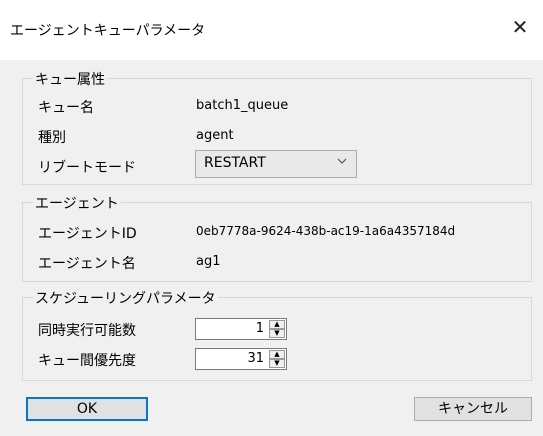 This screenshot has height=436, width=543. Describe the element at coordinates (520, 27) in the screenshot. I see `close-icon: ✕` at that location.